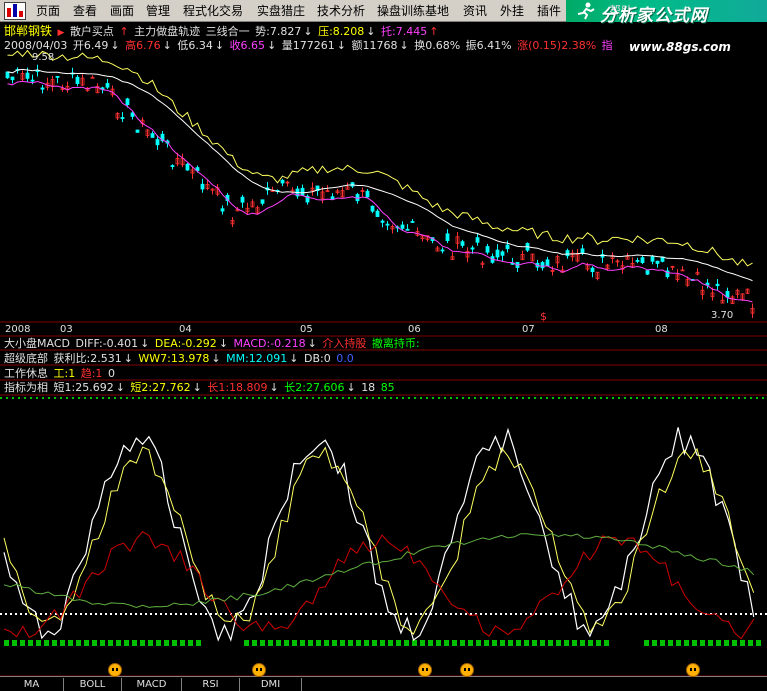 The width and height of the screenshot is (767, 691). What do you see at coordinates (413, 11) in the screenshot?
I see `menu-training-base: 操盘训练基地` at bounding box center [413, 11].